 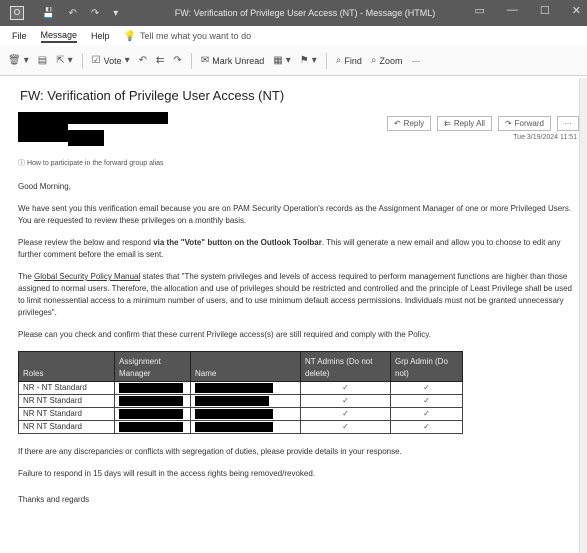 What do you see at coordinates (338, 60) in the screenshot?
I see `search-icon: ⌕` at bounding box center [338, 60].